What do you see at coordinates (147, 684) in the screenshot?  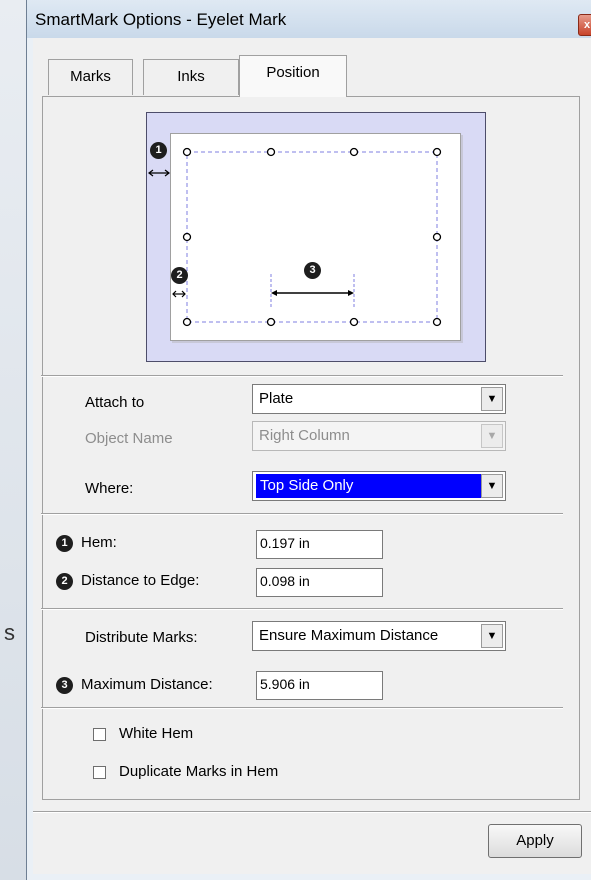 I see `maximum-distance-label: Maximum Distance:` at bounding box center [147, 684].